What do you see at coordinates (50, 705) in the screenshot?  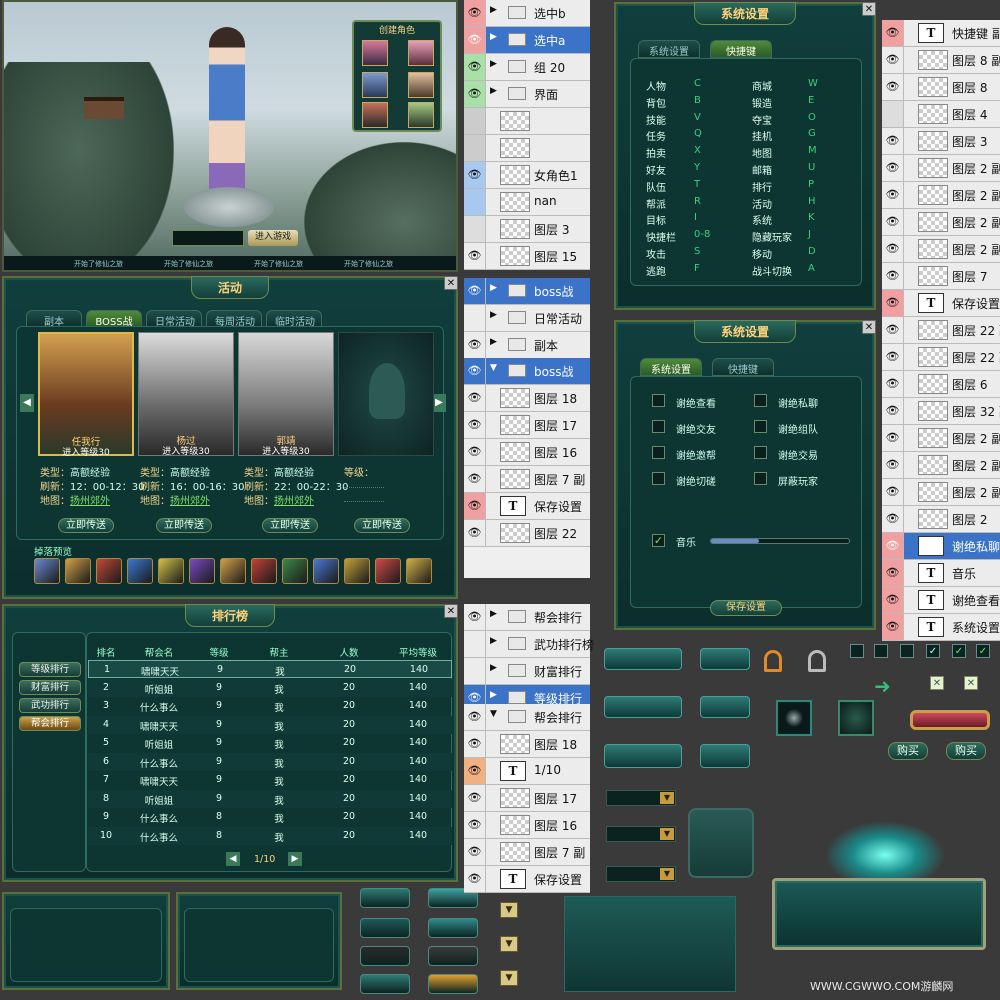 I see `sidebar-item-martial-rank: 武功排行` at bounding box center [50, 705].